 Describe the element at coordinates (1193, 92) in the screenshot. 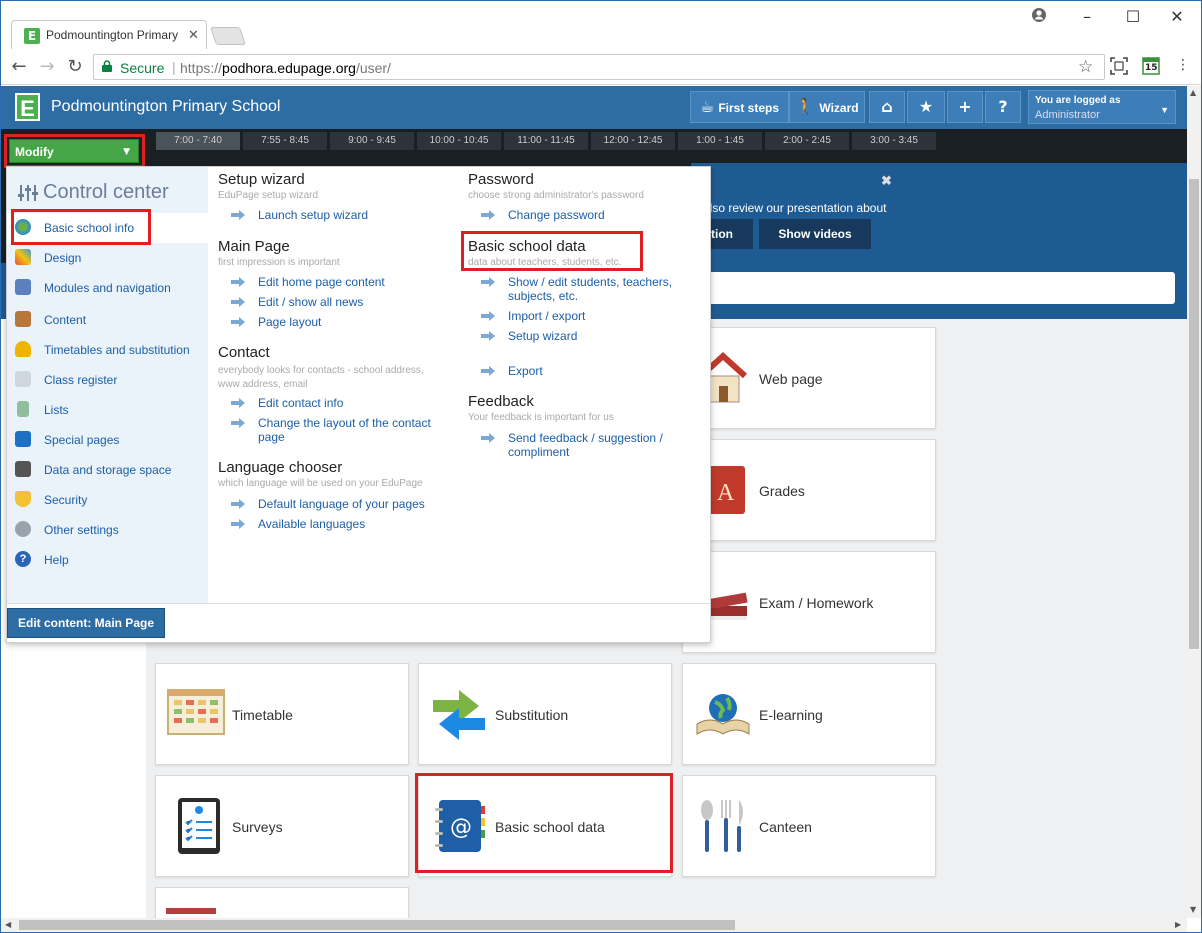

I see `scroll-up-icon: ▲` at that location.